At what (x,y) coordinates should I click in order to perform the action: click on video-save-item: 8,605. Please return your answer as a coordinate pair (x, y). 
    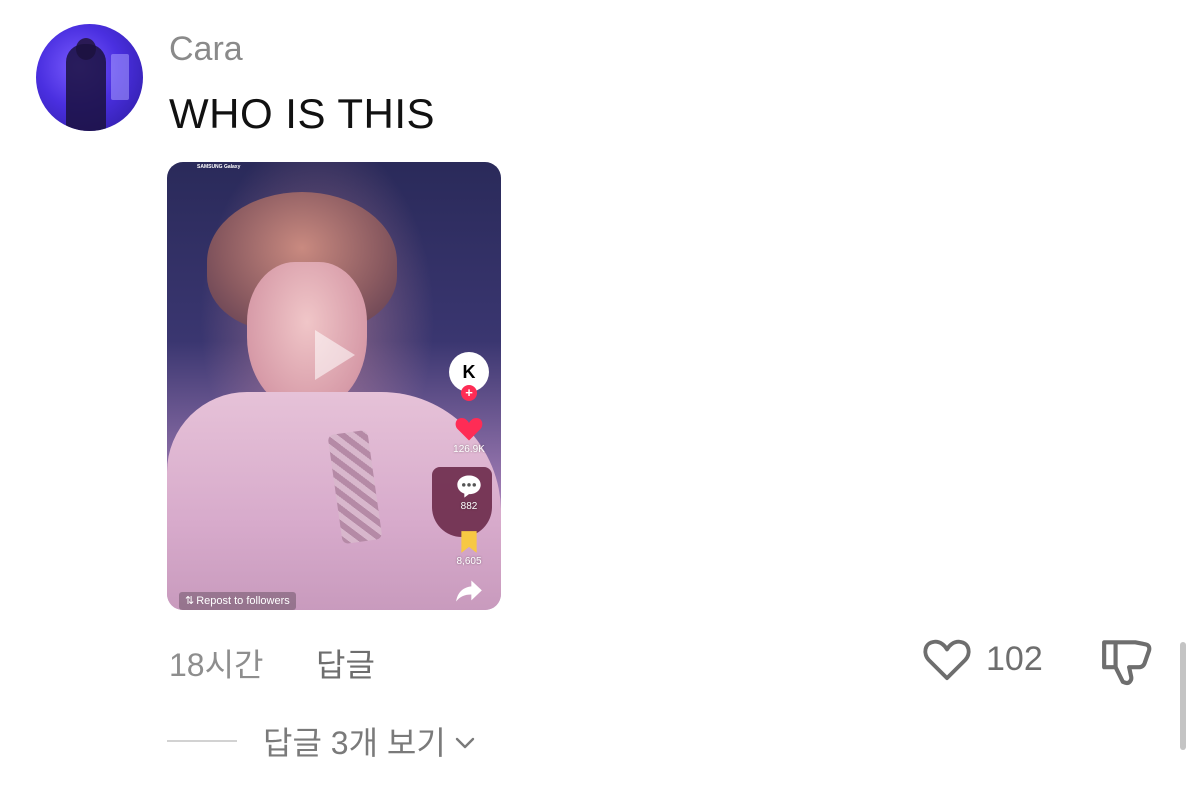
    Looking at the image, I should click on (469, 548).